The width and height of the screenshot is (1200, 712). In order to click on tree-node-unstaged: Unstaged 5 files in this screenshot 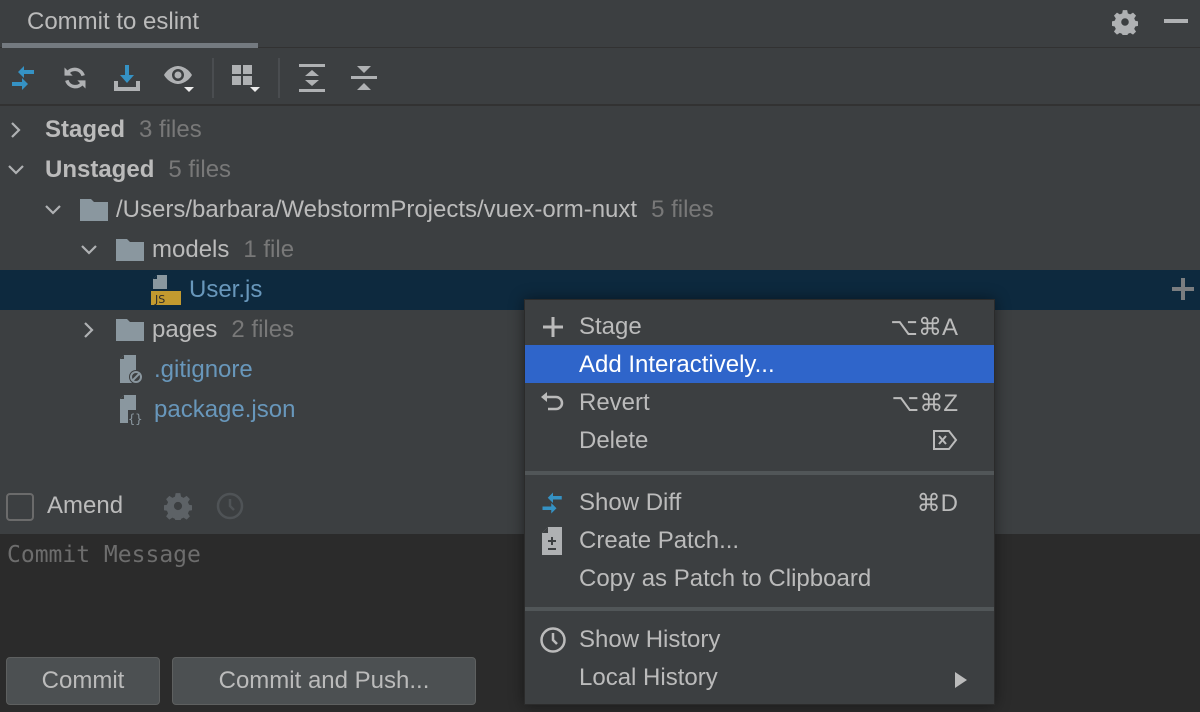, I will do `click(600, 170)`.